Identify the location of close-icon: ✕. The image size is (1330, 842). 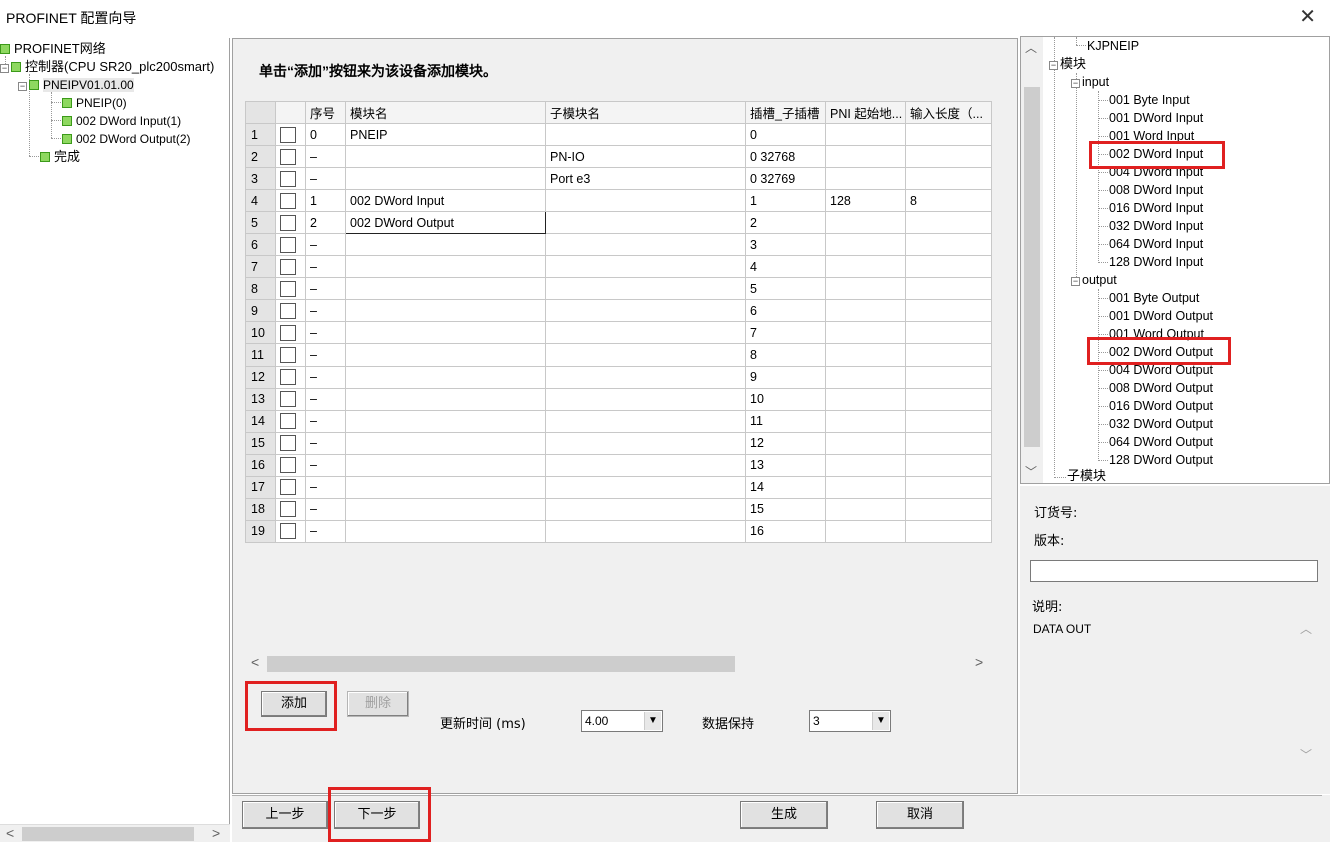
(1307, 16).